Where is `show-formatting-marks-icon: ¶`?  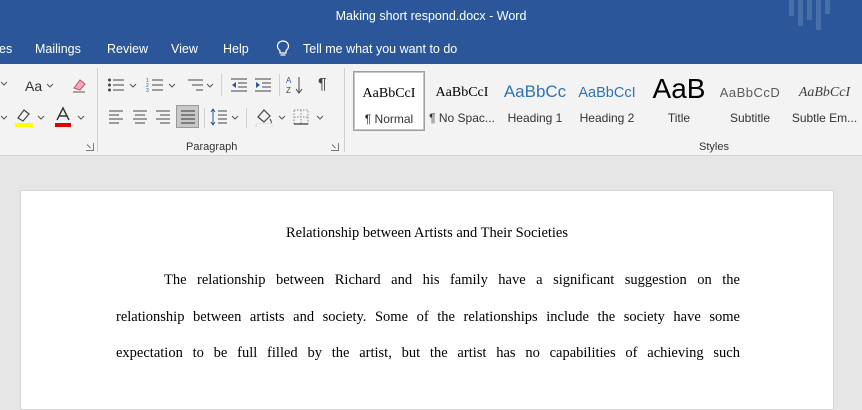
show-formatting-marks-icon: ¶ is located at coordinates (322, 85).